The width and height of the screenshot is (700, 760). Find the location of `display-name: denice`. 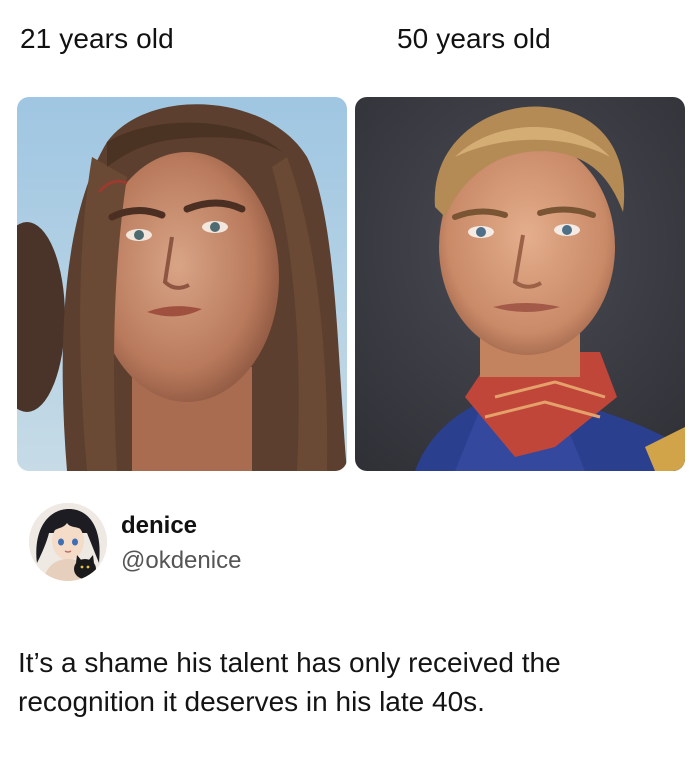

display-name: denice is located at coordinates (159, 526).